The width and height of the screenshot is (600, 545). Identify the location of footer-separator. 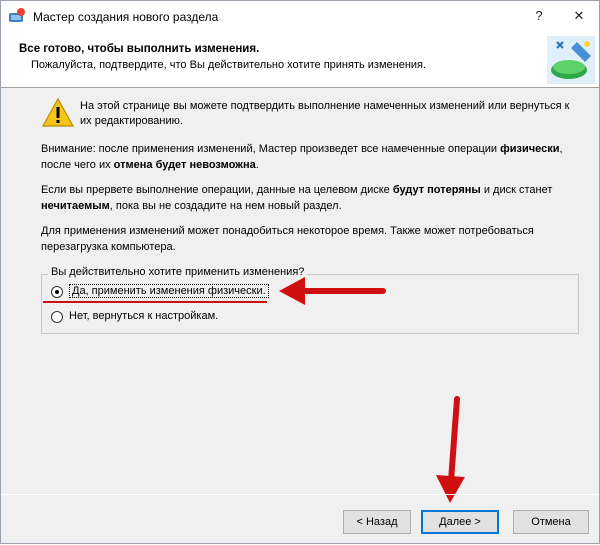
(300, 494).